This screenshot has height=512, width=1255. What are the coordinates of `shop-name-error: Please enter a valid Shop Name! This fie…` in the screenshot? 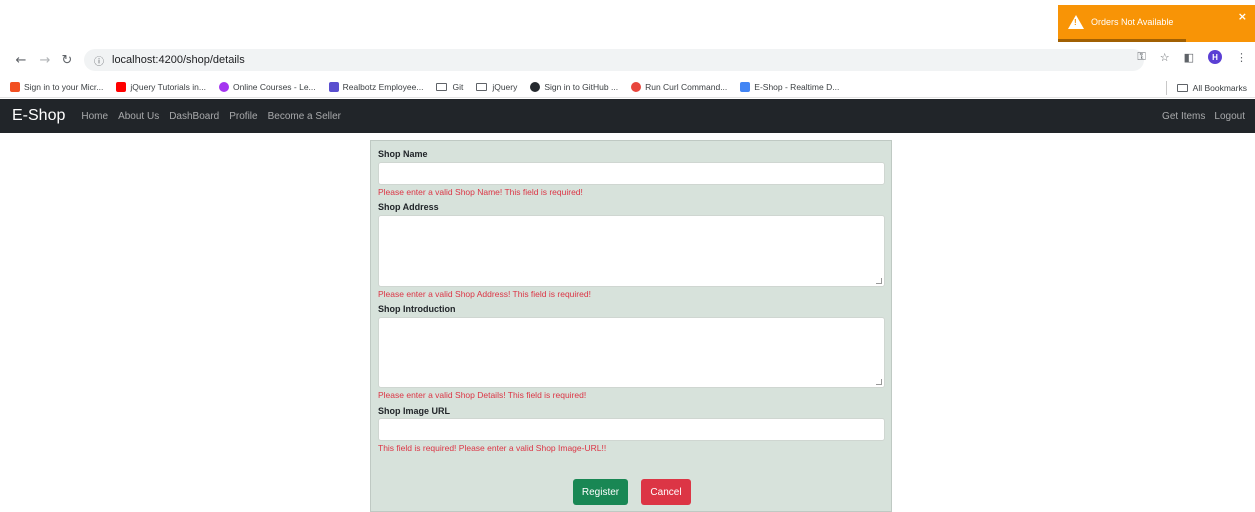 It's located at (480, 192).